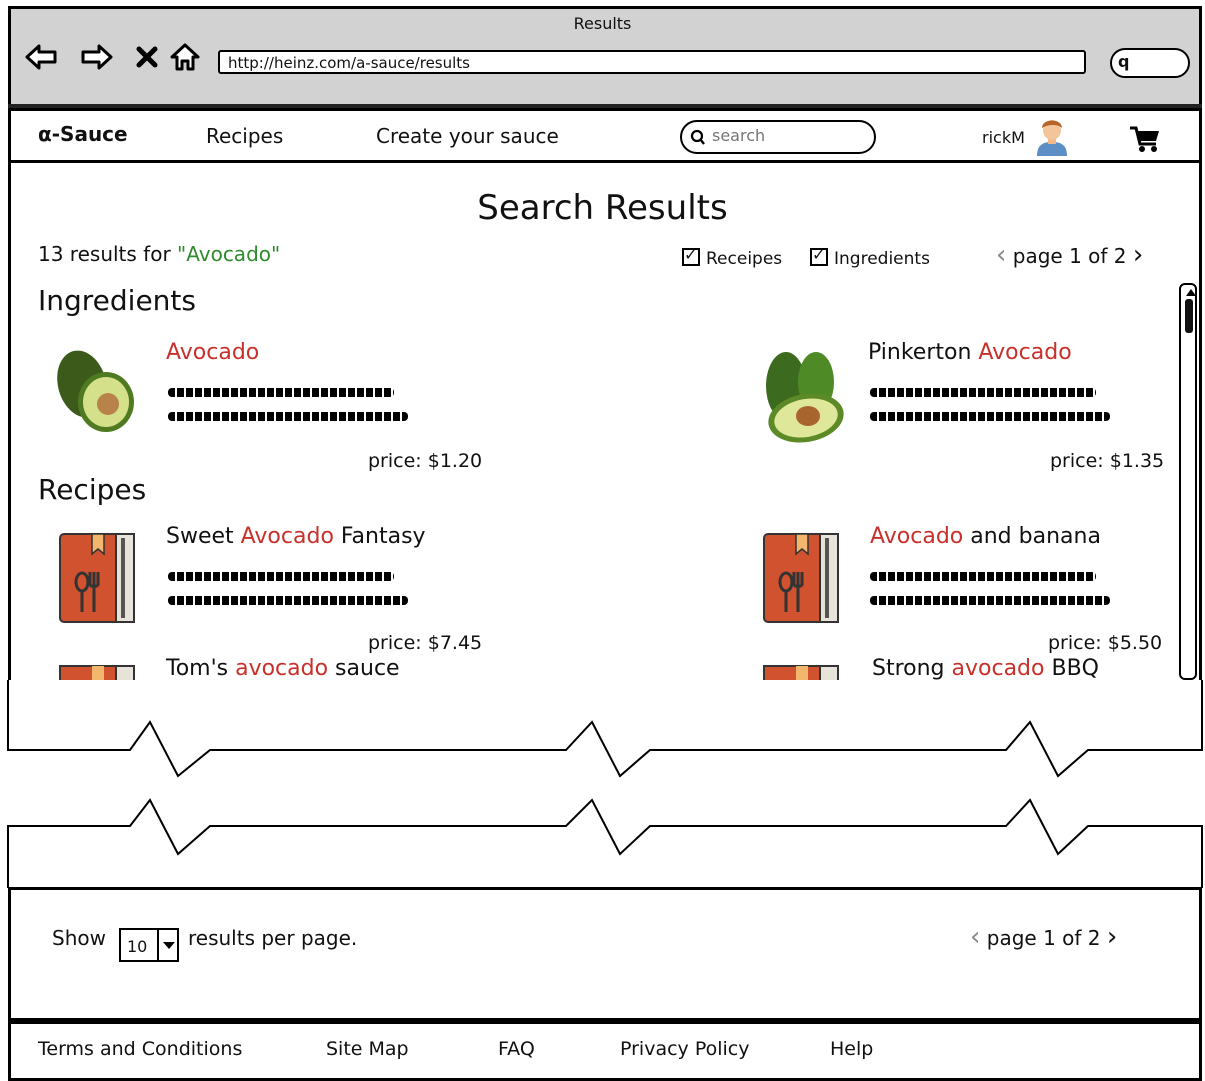  What do you see at coordinates (147, 57) in the screenshot?
I see `stop-icon` at bounding box center [147, 57].